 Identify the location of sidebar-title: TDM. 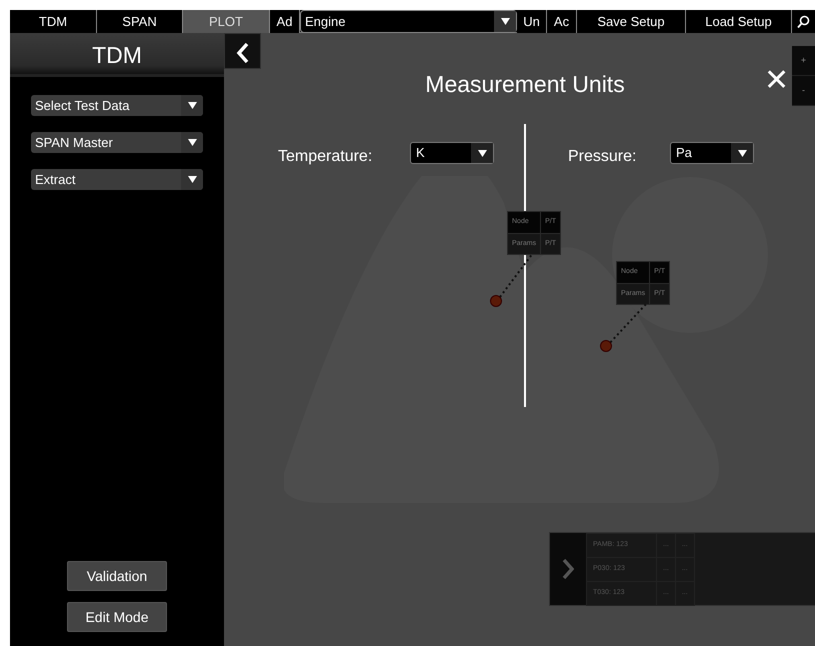
(117, 55).